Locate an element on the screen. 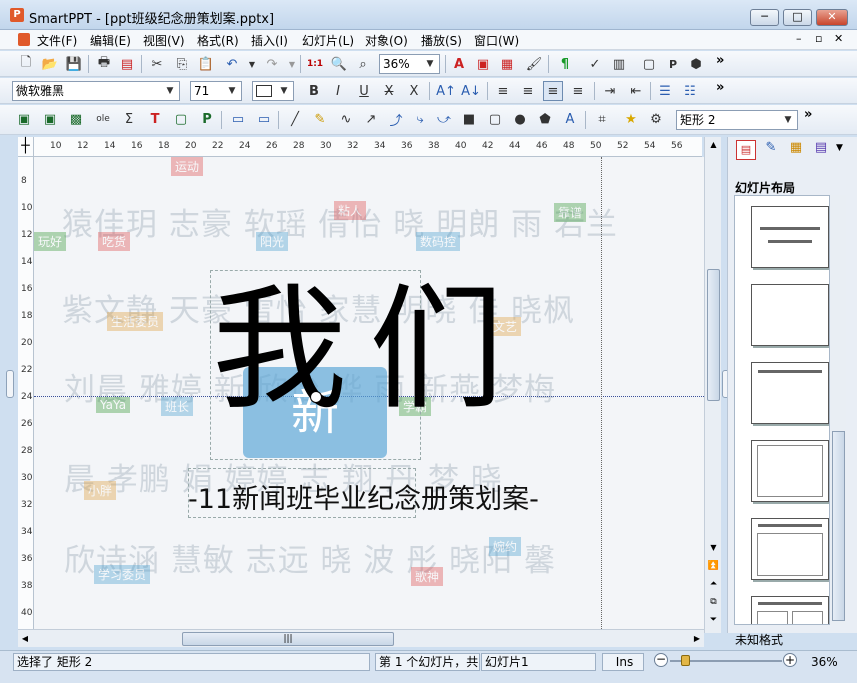  sidebar-slides-icon: ▤ is located at coordinates (746, 150).